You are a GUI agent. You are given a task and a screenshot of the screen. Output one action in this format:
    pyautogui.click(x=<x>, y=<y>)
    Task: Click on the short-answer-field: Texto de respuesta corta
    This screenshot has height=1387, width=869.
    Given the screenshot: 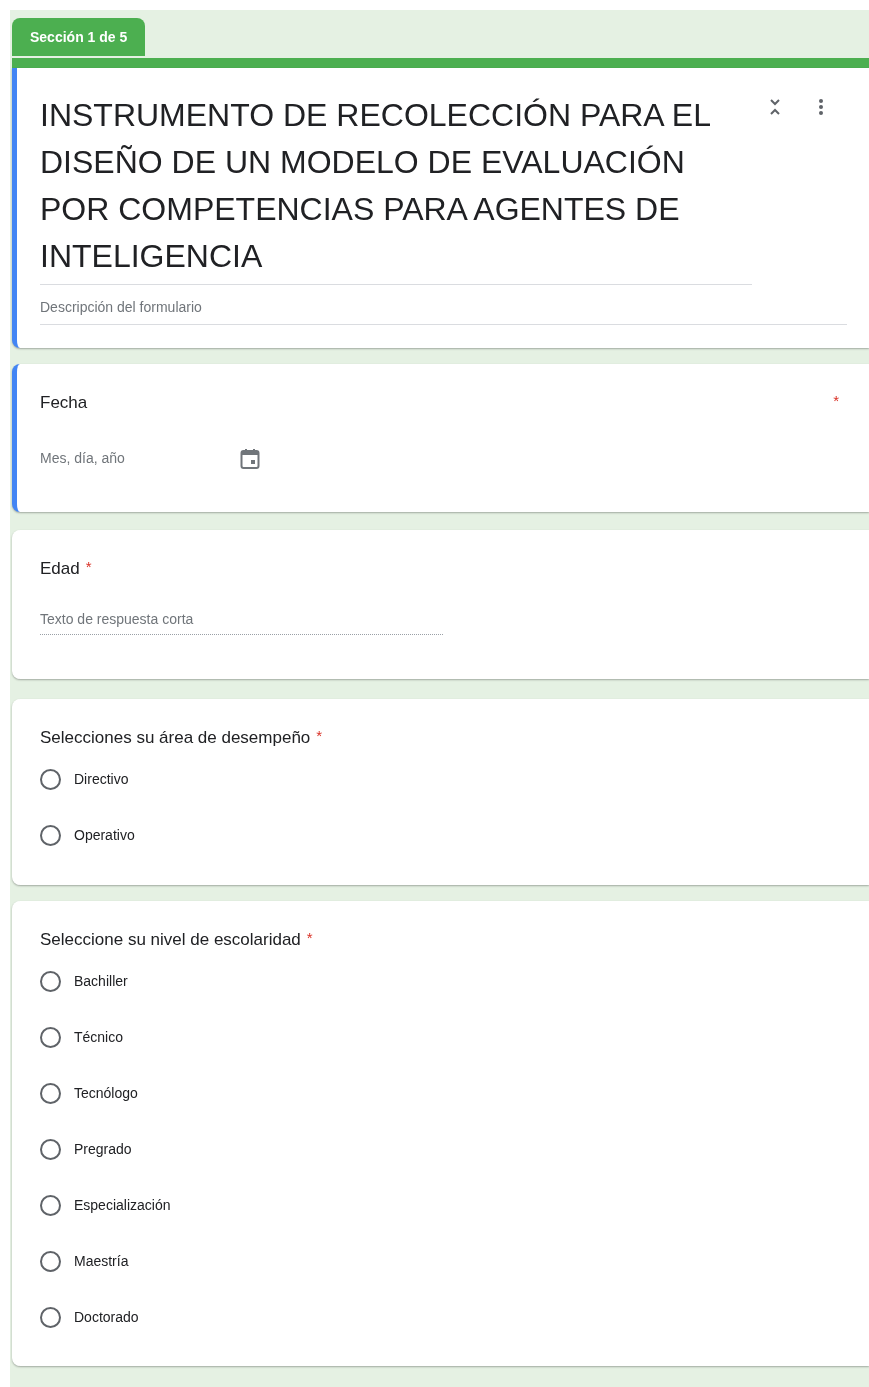 What is the action you would take?
    pyautogui.click(x=241, y=622)
    